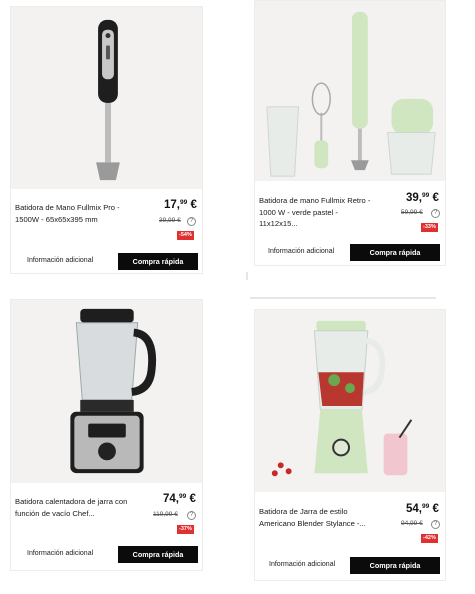 This screenshot has height=594, width=475. I want to click on old-price: 59,99 €, so click(412, 212).